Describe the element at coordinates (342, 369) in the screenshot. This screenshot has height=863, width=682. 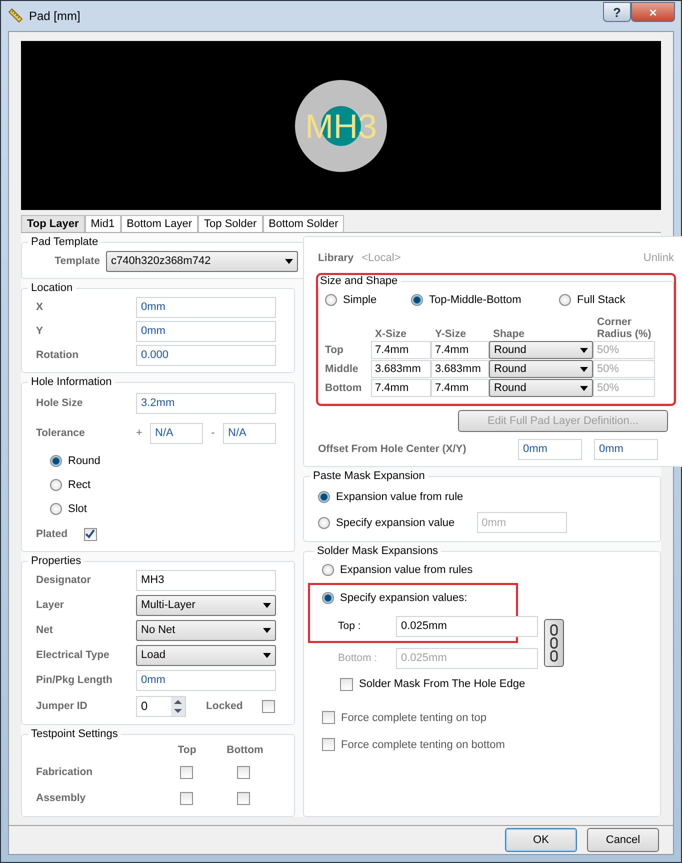
I see `row-label: Middle` at that location.